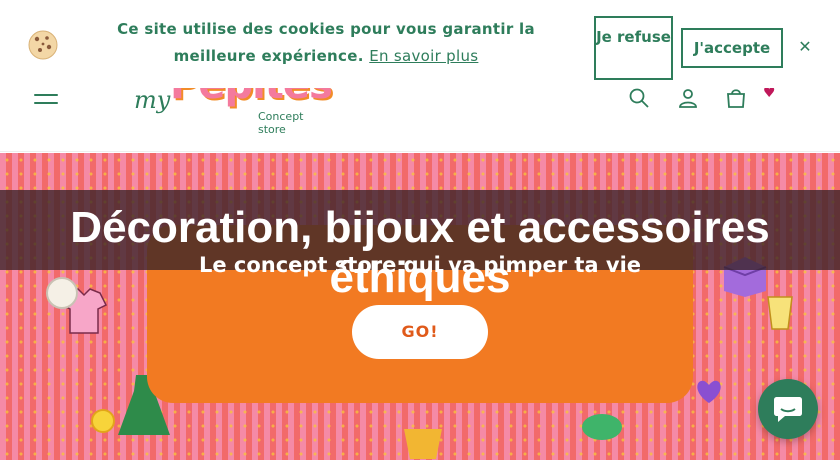  Describe the element at coordinates (423, 444) in the screenshot. I see `pot-illustration` at that location.